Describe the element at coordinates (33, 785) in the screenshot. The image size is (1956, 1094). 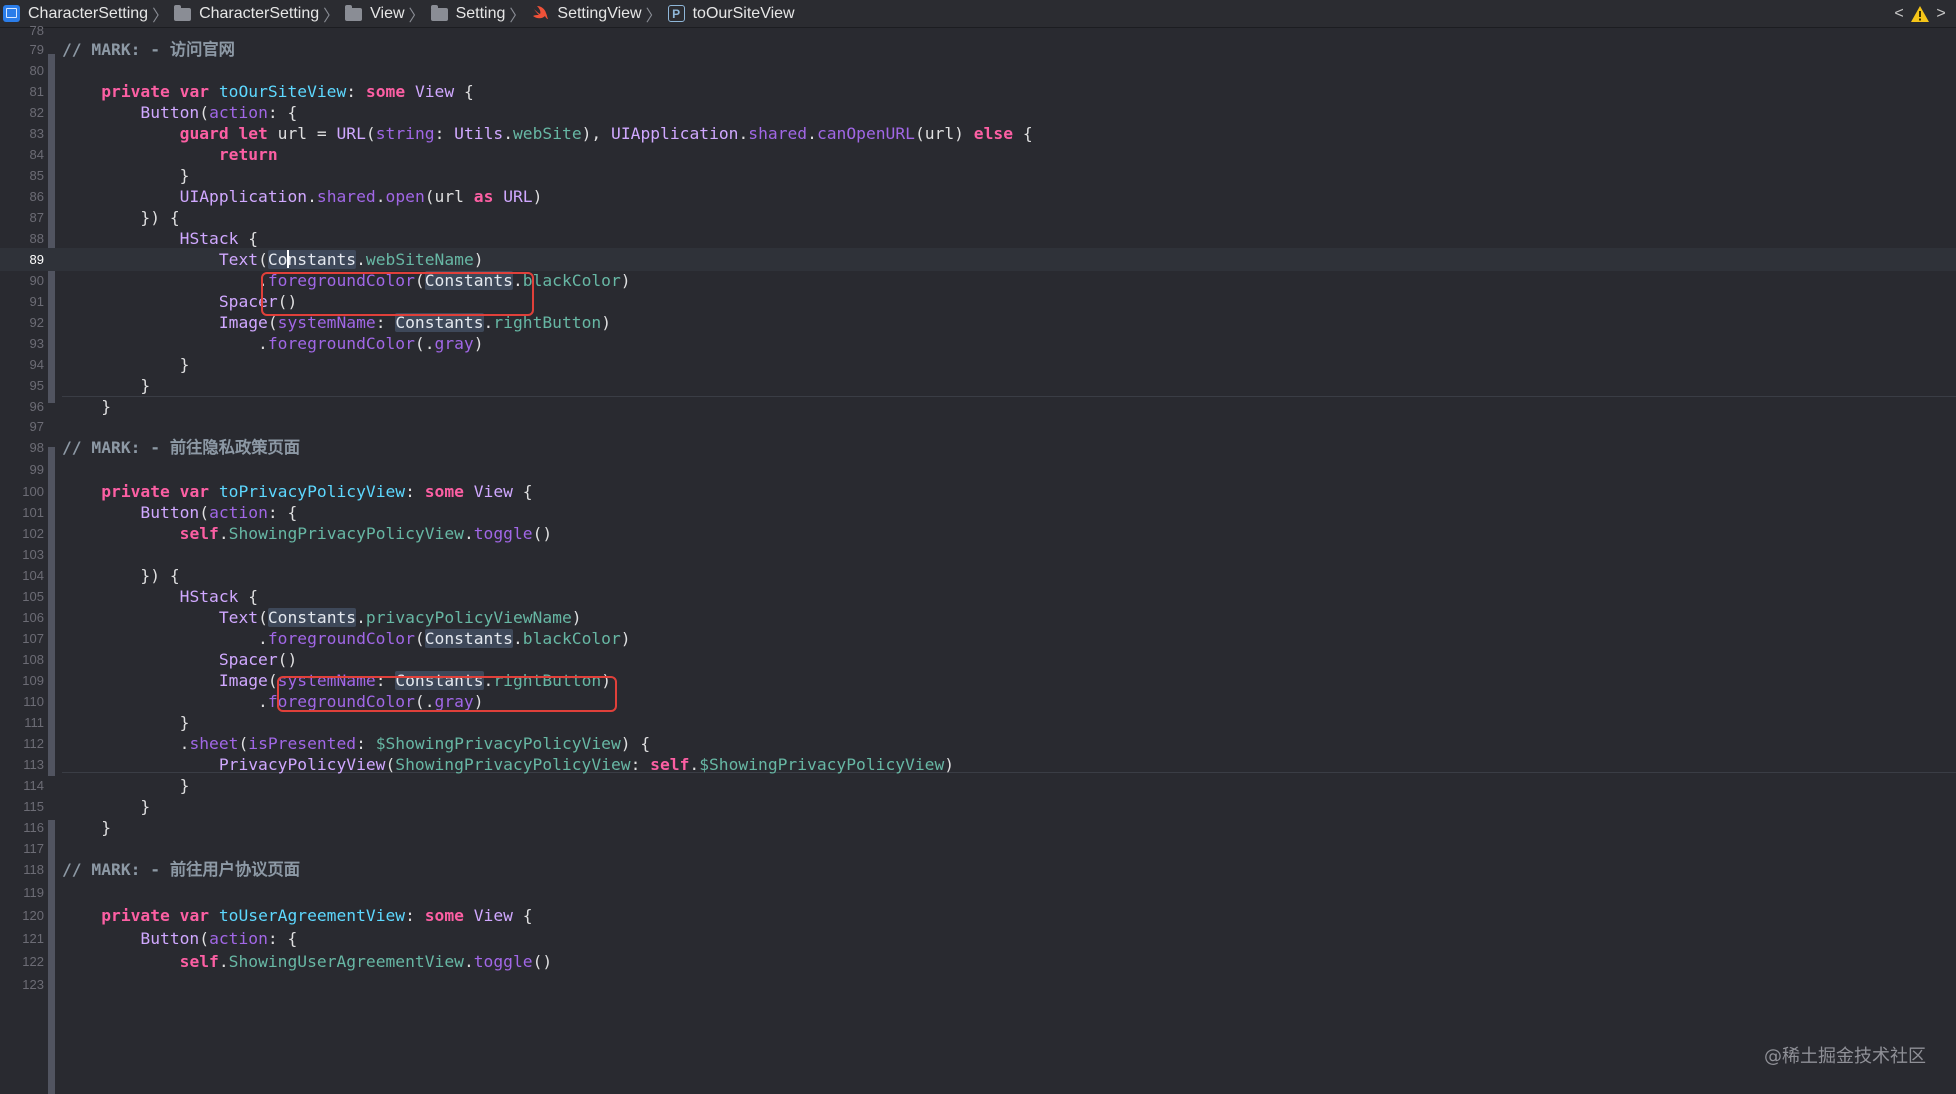
I see `line-number: 114` at that location.